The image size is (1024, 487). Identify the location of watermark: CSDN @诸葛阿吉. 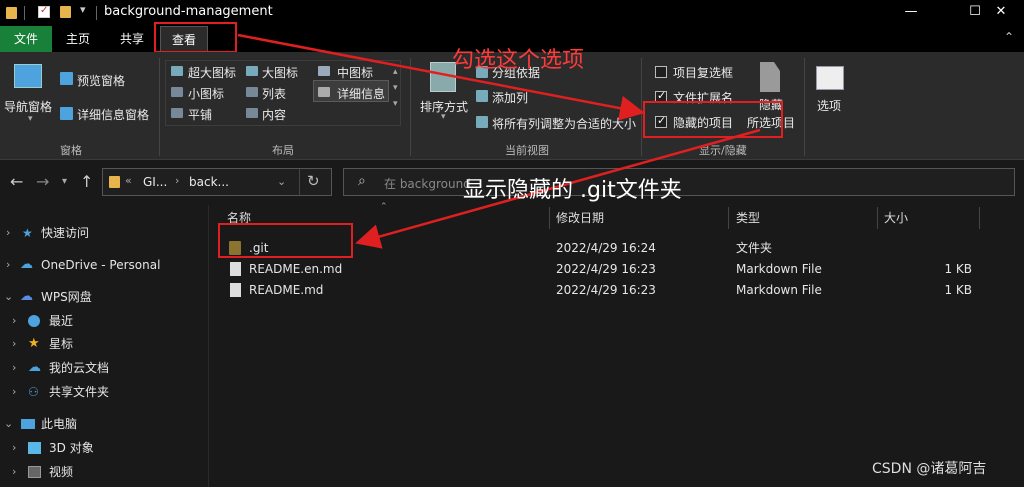
(929, 469).